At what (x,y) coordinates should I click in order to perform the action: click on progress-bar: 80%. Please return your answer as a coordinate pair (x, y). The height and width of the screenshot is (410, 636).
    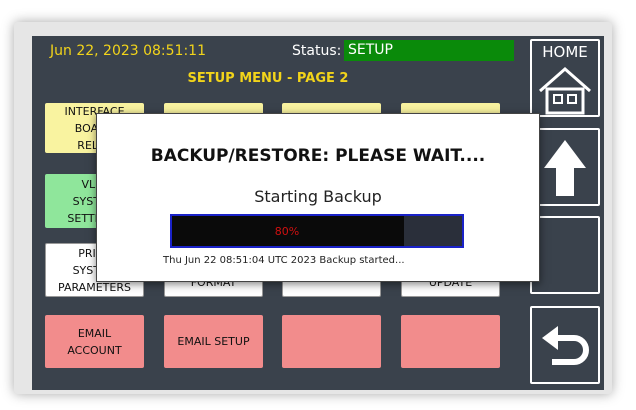
    Looking at the image, I should click on (317, 231).